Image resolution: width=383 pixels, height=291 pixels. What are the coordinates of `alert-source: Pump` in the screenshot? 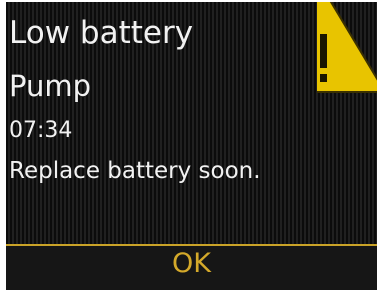 It's located at (50, 86).